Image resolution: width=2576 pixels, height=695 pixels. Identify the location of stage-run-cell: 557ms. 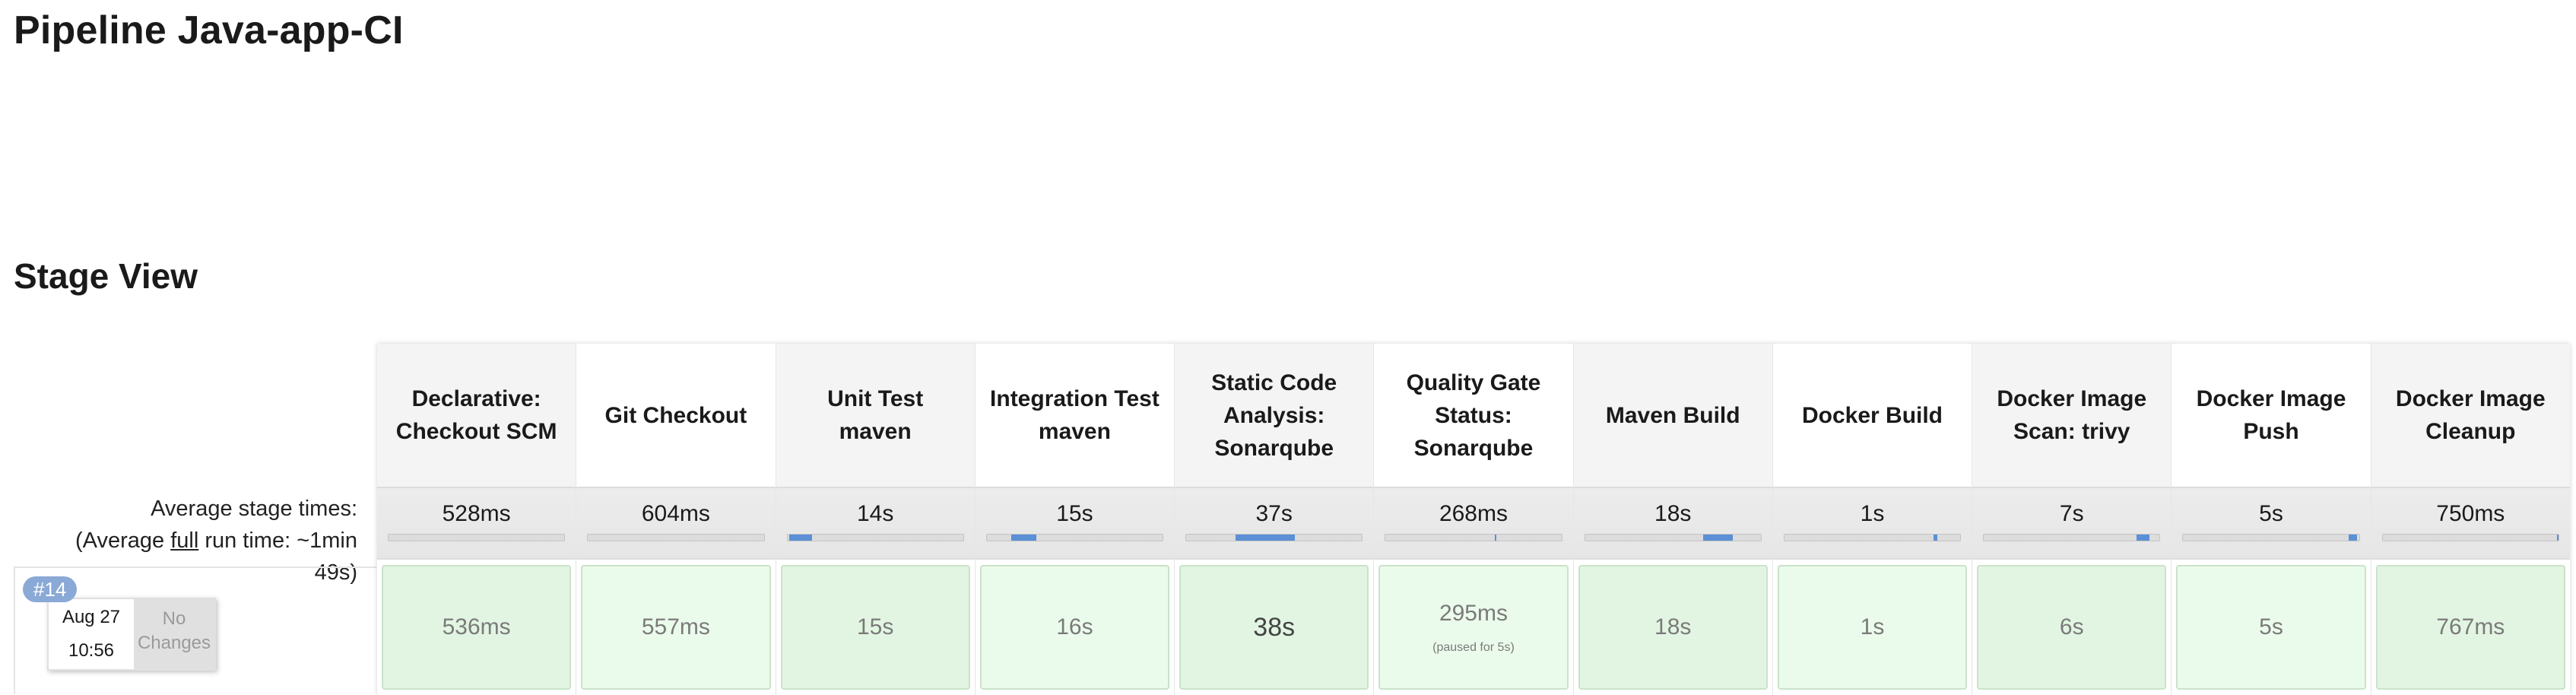
(676, 627).